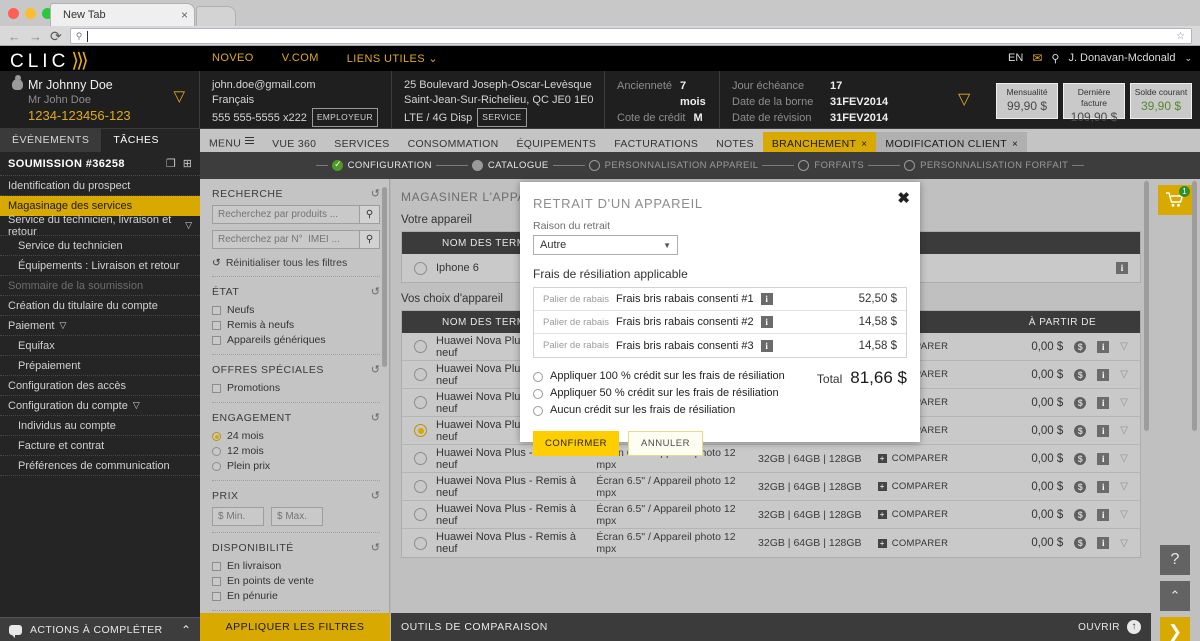 This screenshot has width=1200, height=641. What do you see at coordinates (1121, 58) in the screenshot?
I see `current-user-name: J. Donavan-Mcdonald` at bounding box center [1121, 58].